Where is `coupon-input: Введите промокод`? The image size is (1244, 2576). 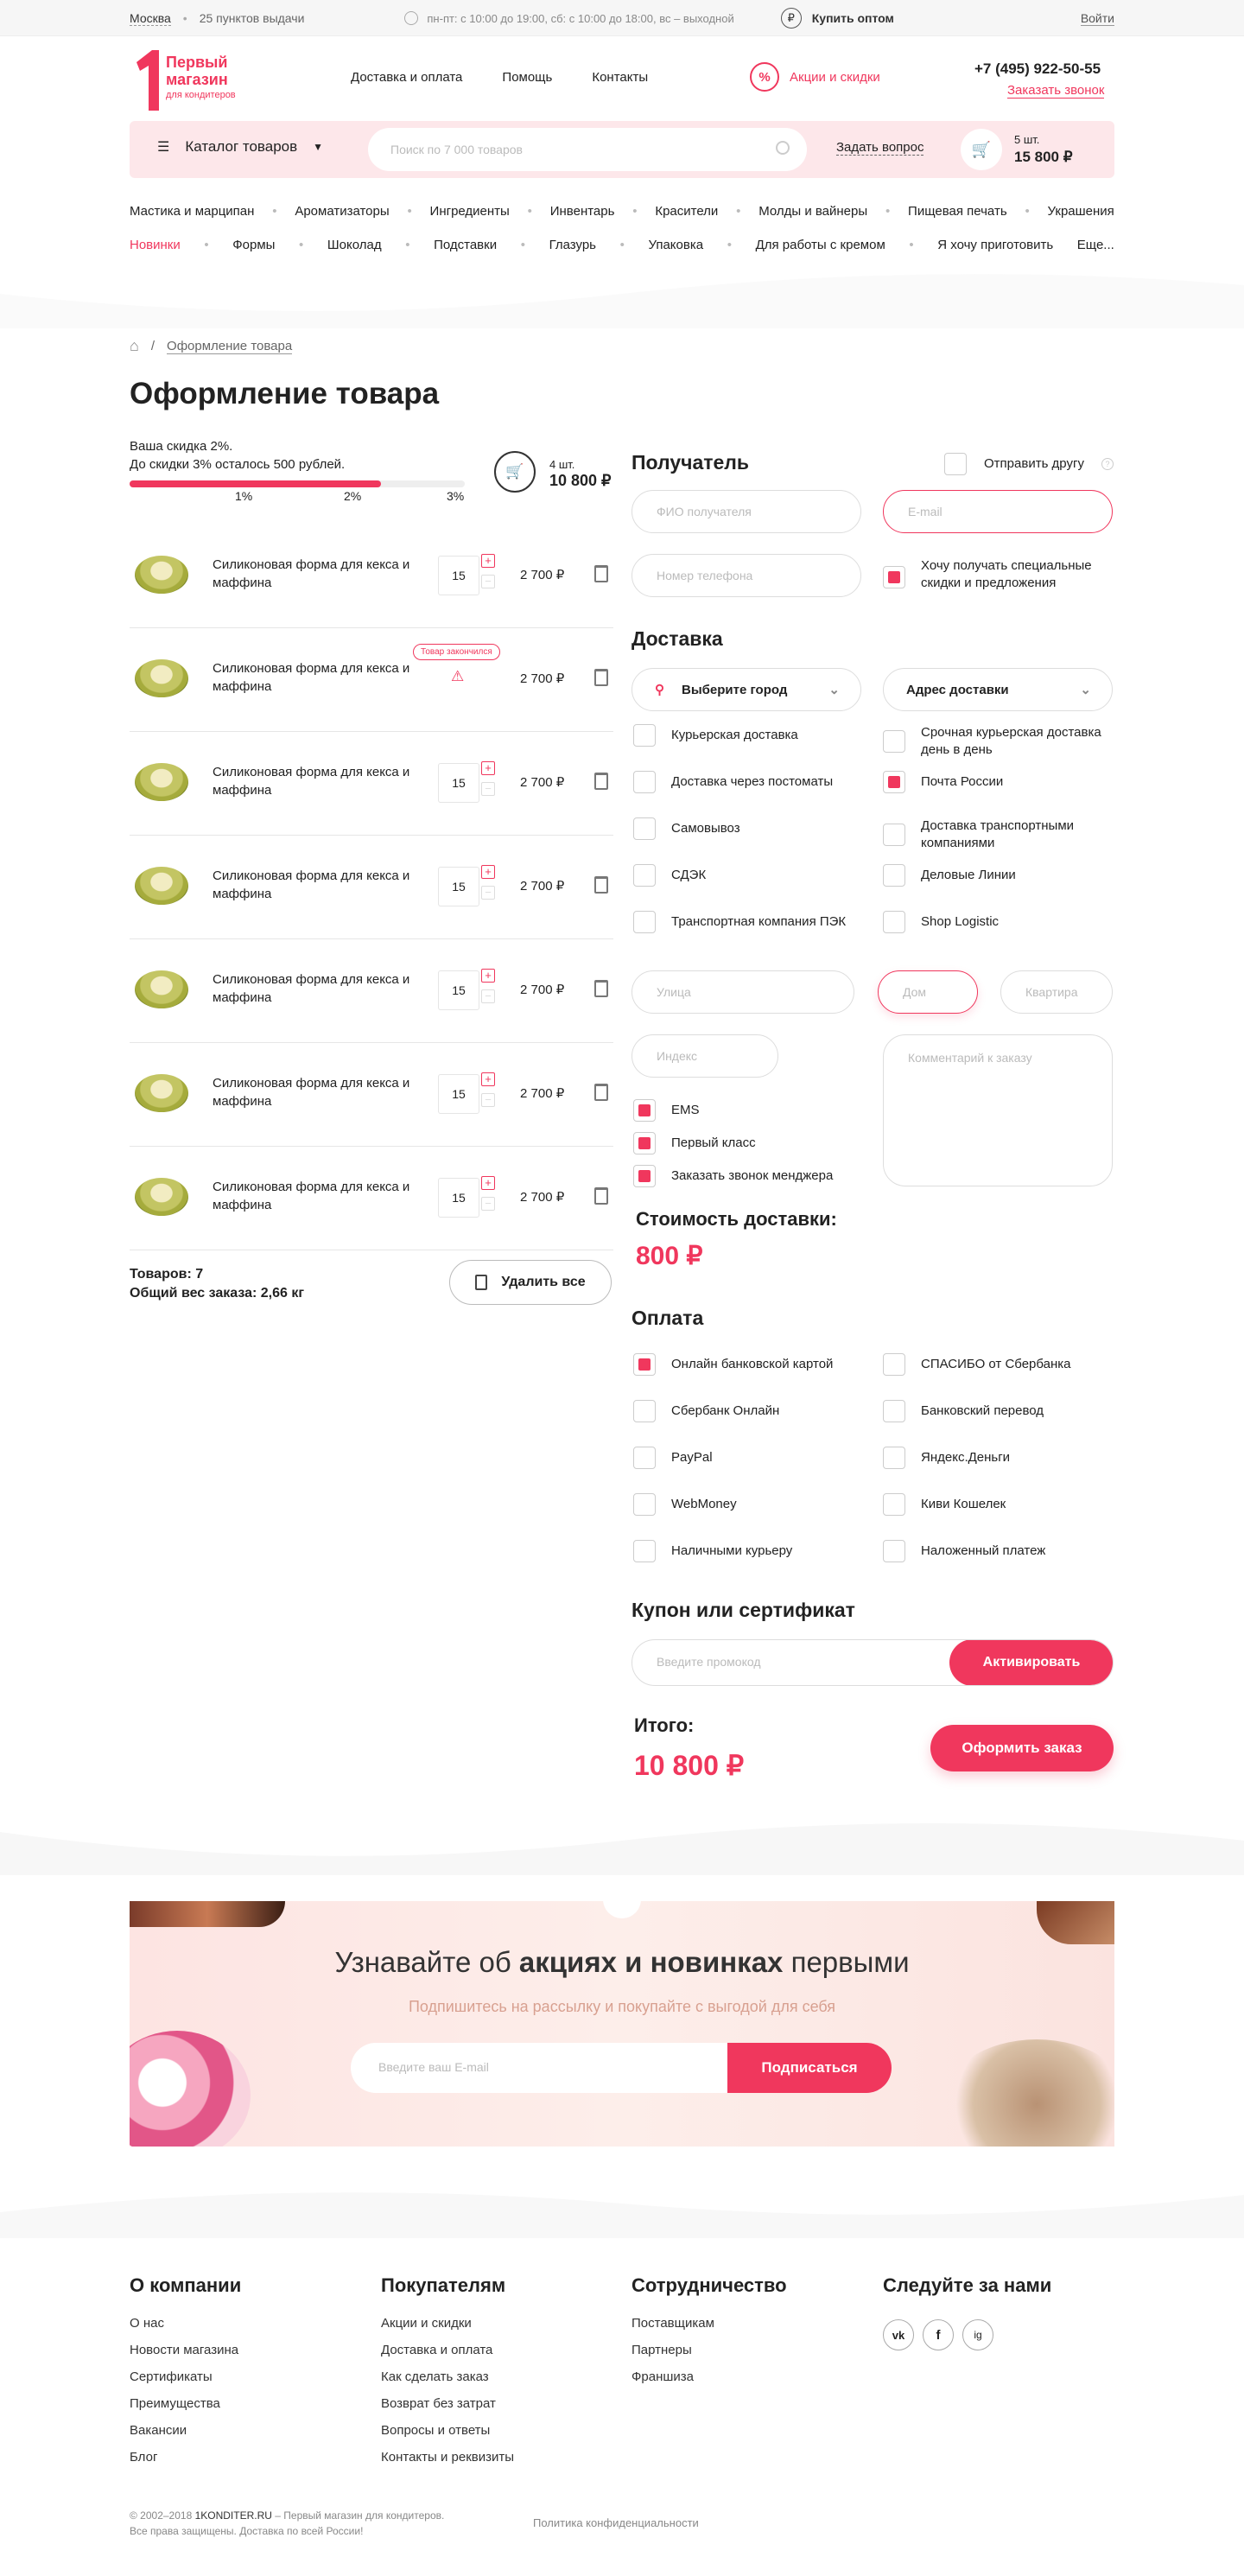 coupon-input: Введите промокод is located at coordinates (709, 1662).